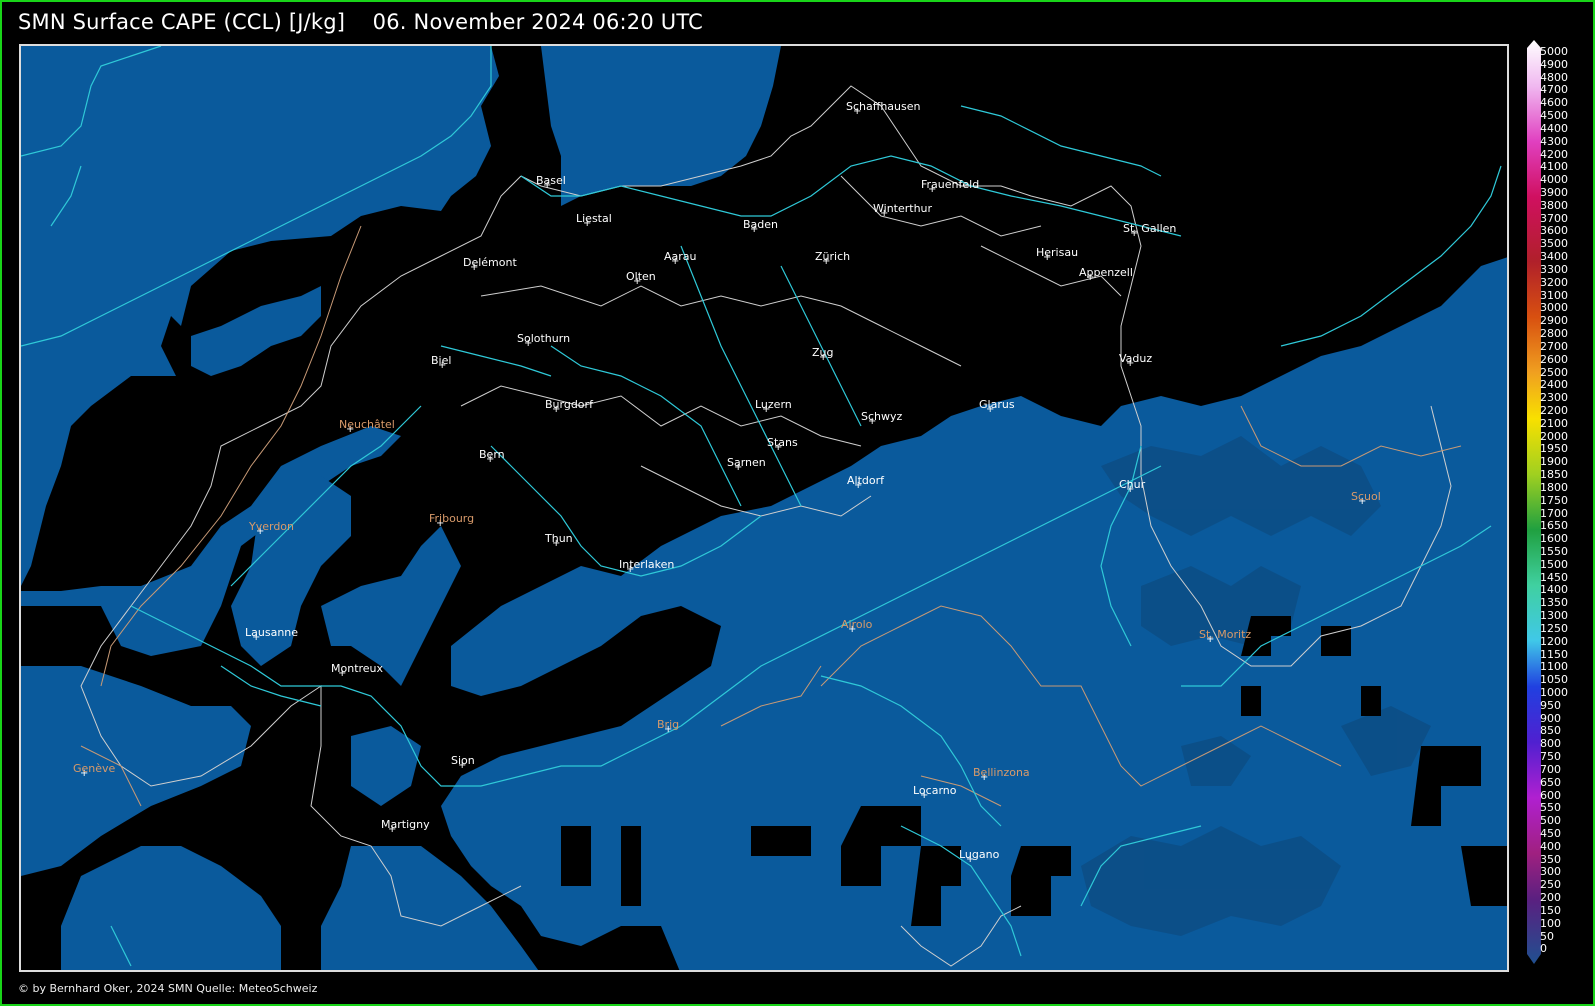 The image size is (1595, 1006). I want to click on city-label: St. Moritz, so click(1225, 634).